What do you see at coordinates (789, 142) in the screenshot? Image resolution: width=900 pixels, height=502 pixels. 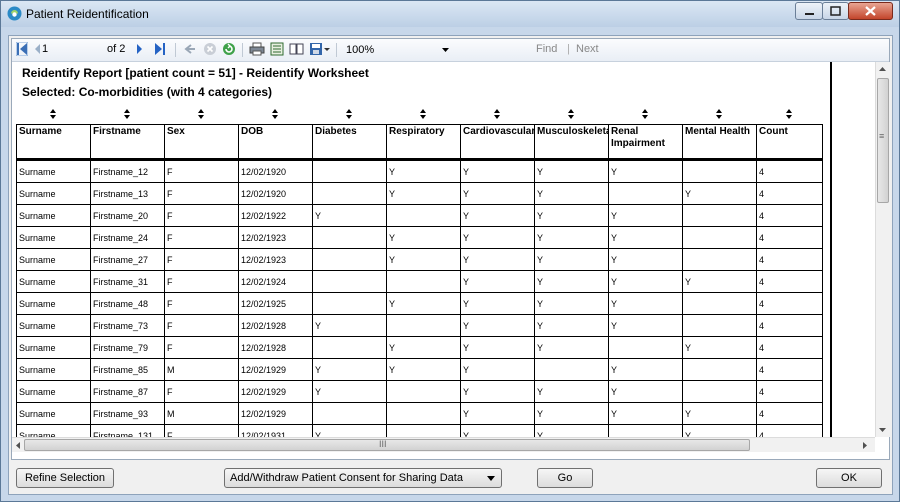 I see `column-header-count: Count` at bounding box center [789, 142].